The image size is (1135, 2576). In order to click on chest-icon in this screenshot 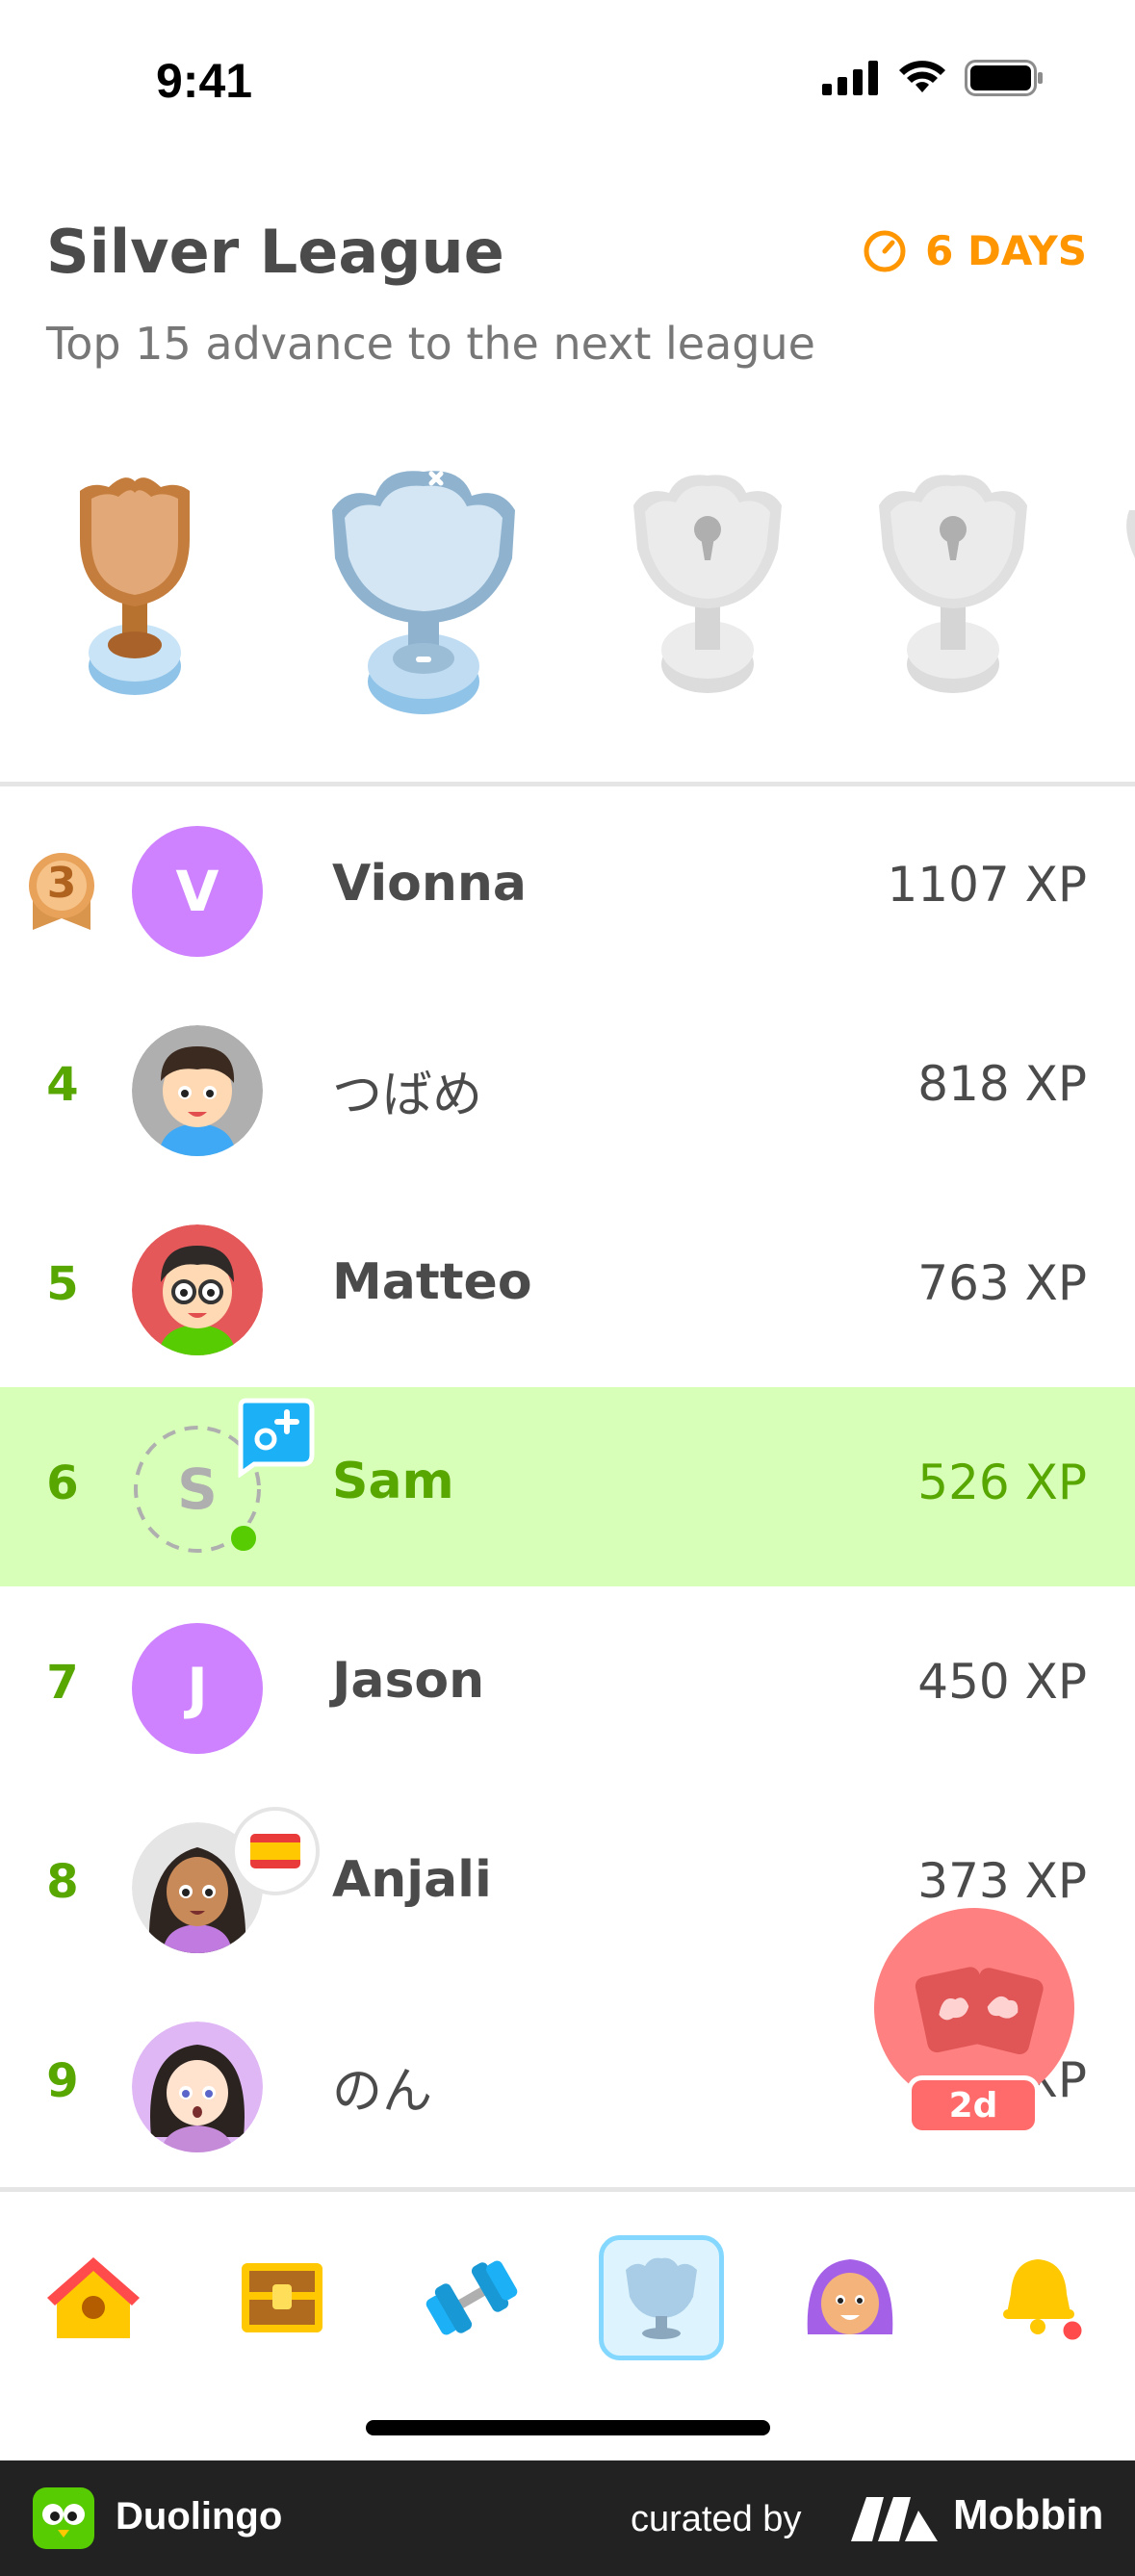, I will do `click(282, 2298)`.